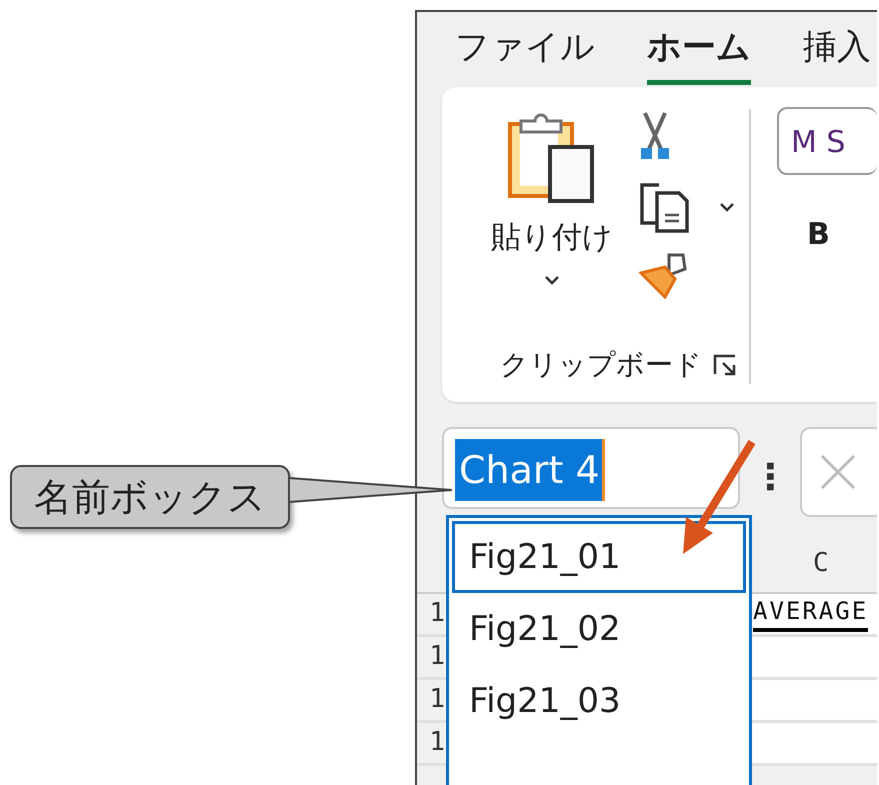 The image size is (879, 785). What do you see at coordinates (838, 472) in the screenshot?
I see `close-icon` at bounding box center [838, 472].